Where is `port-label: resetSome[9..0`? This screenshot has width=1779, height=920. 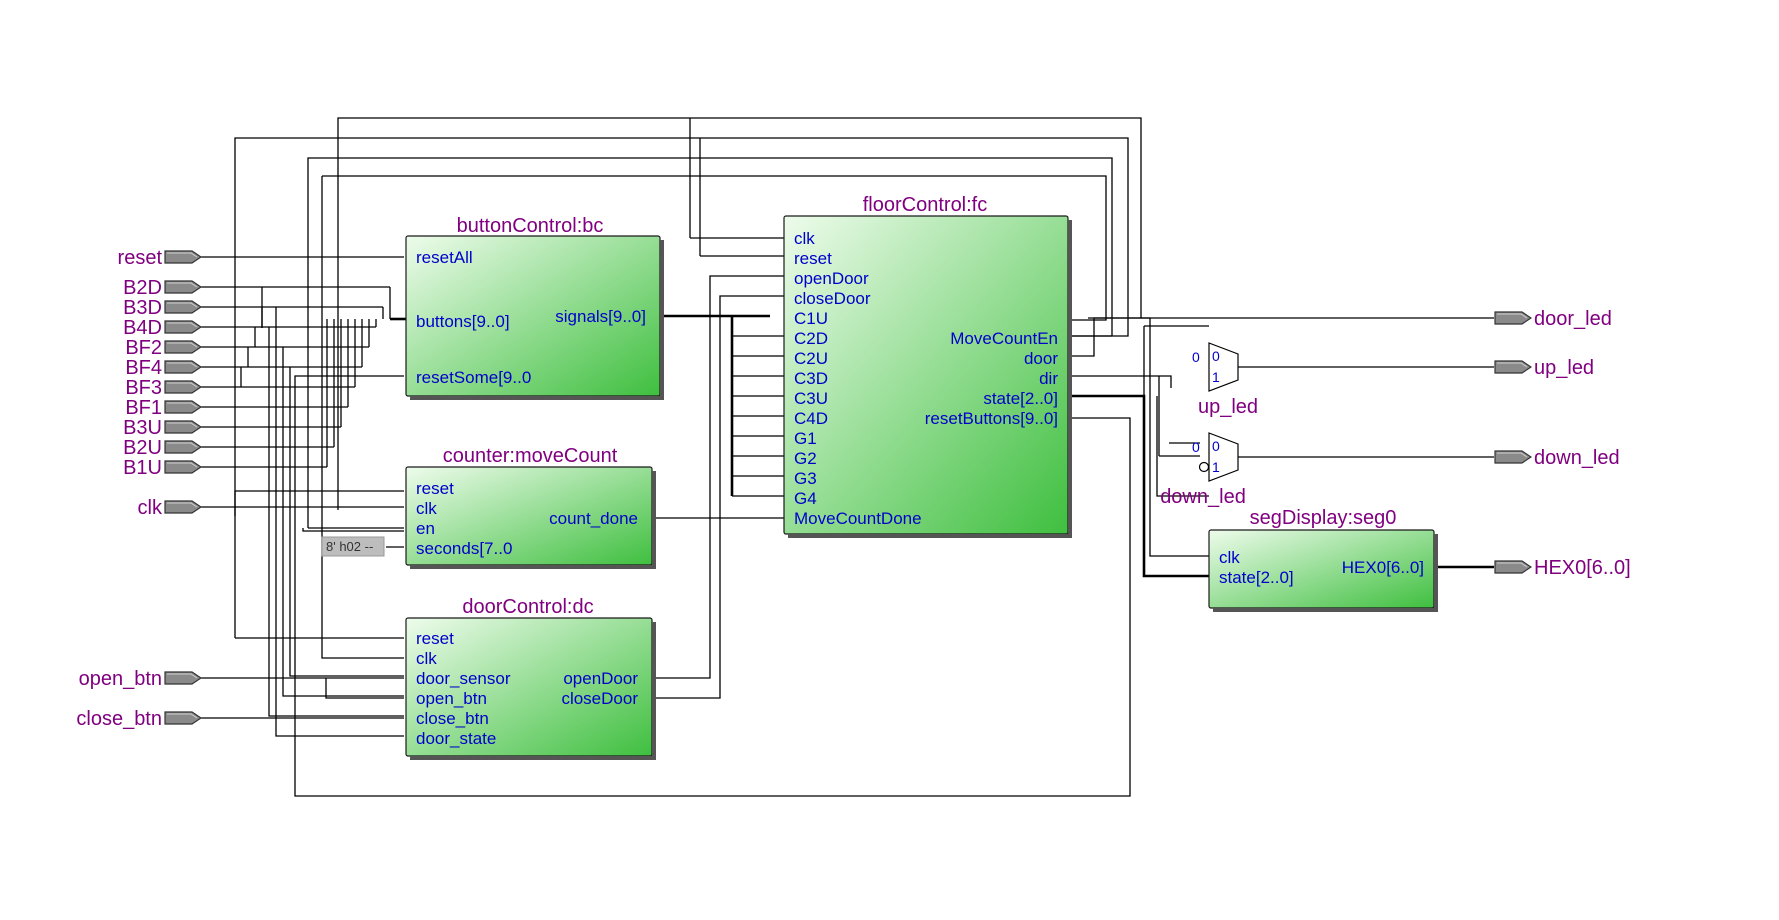
port-label: resetSome[9..0 is located at coordinates (473, 377).